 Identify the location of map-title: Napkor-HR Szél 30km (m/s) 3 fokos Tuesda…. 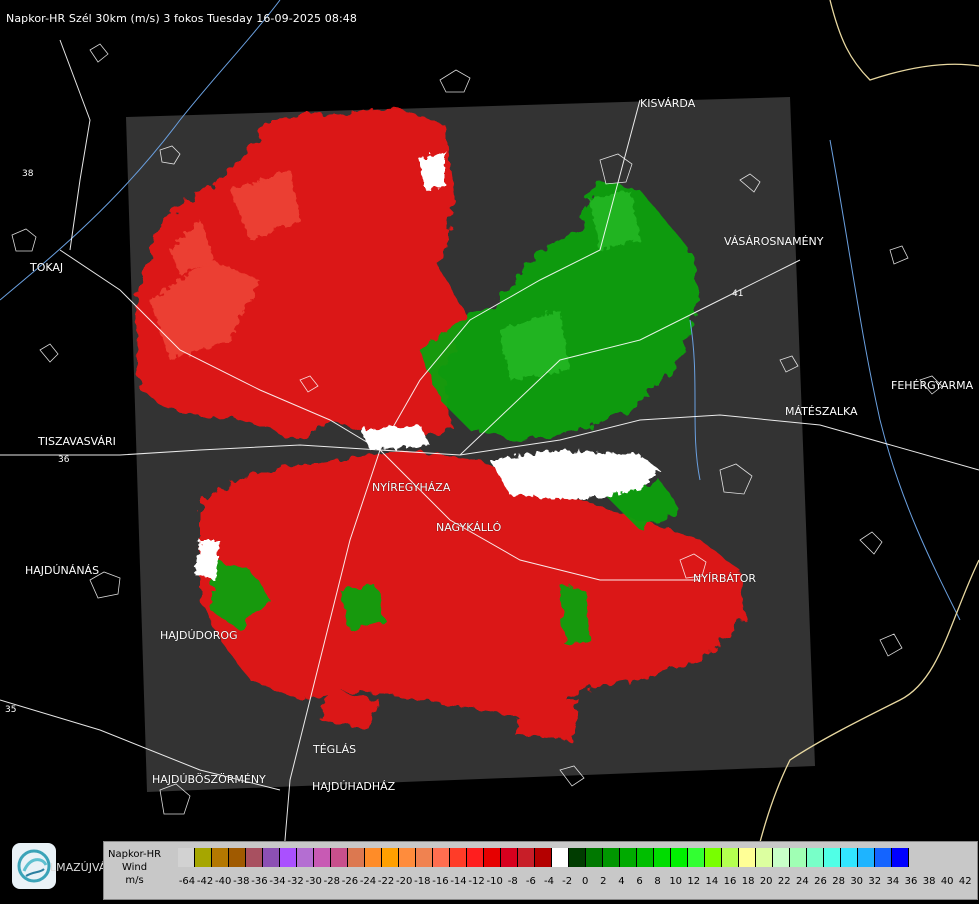
(181, 18).